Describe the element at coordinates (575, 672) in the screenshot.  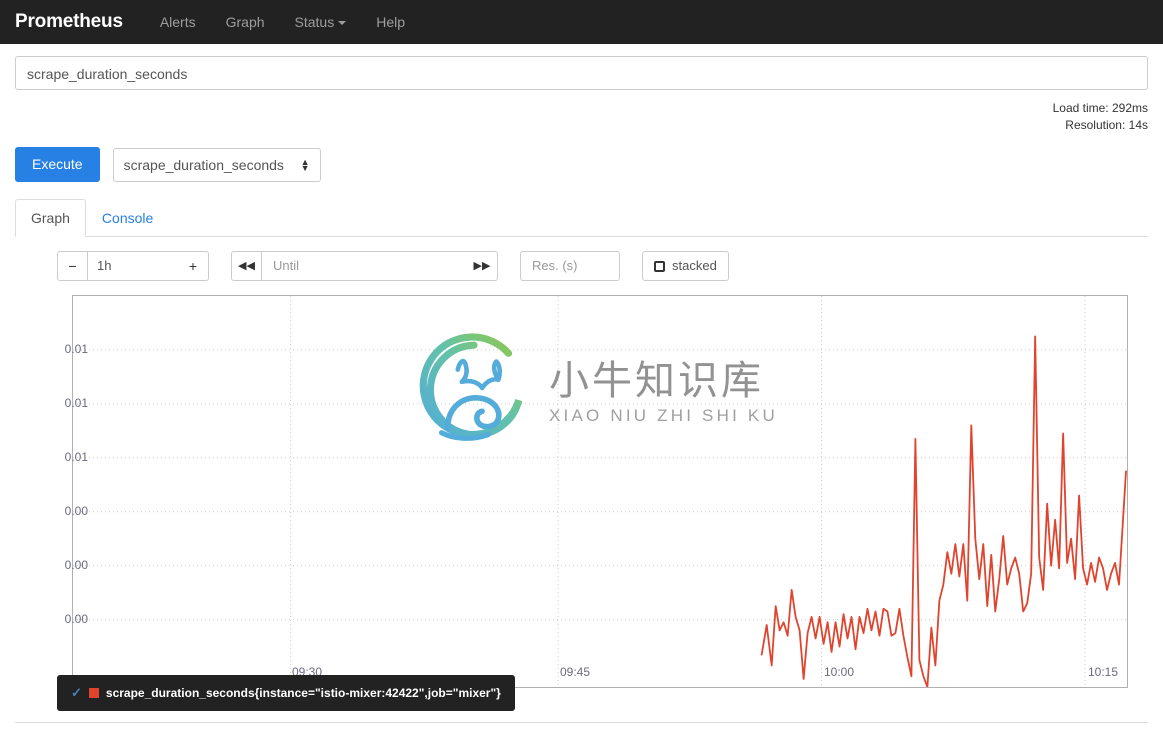
I see `x-axis-tick-label: 09:45` at that location.